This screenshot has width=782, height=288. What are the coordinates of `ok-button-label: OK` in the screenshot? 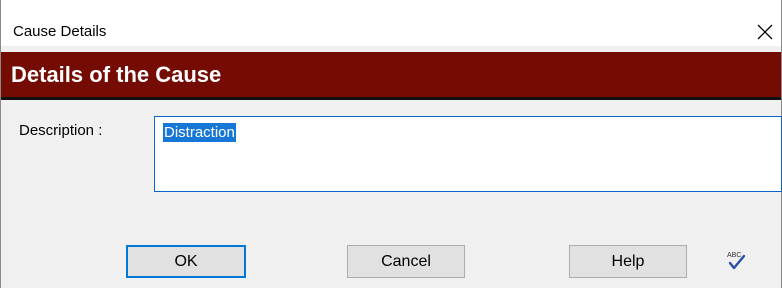 It's located at (186, 261).